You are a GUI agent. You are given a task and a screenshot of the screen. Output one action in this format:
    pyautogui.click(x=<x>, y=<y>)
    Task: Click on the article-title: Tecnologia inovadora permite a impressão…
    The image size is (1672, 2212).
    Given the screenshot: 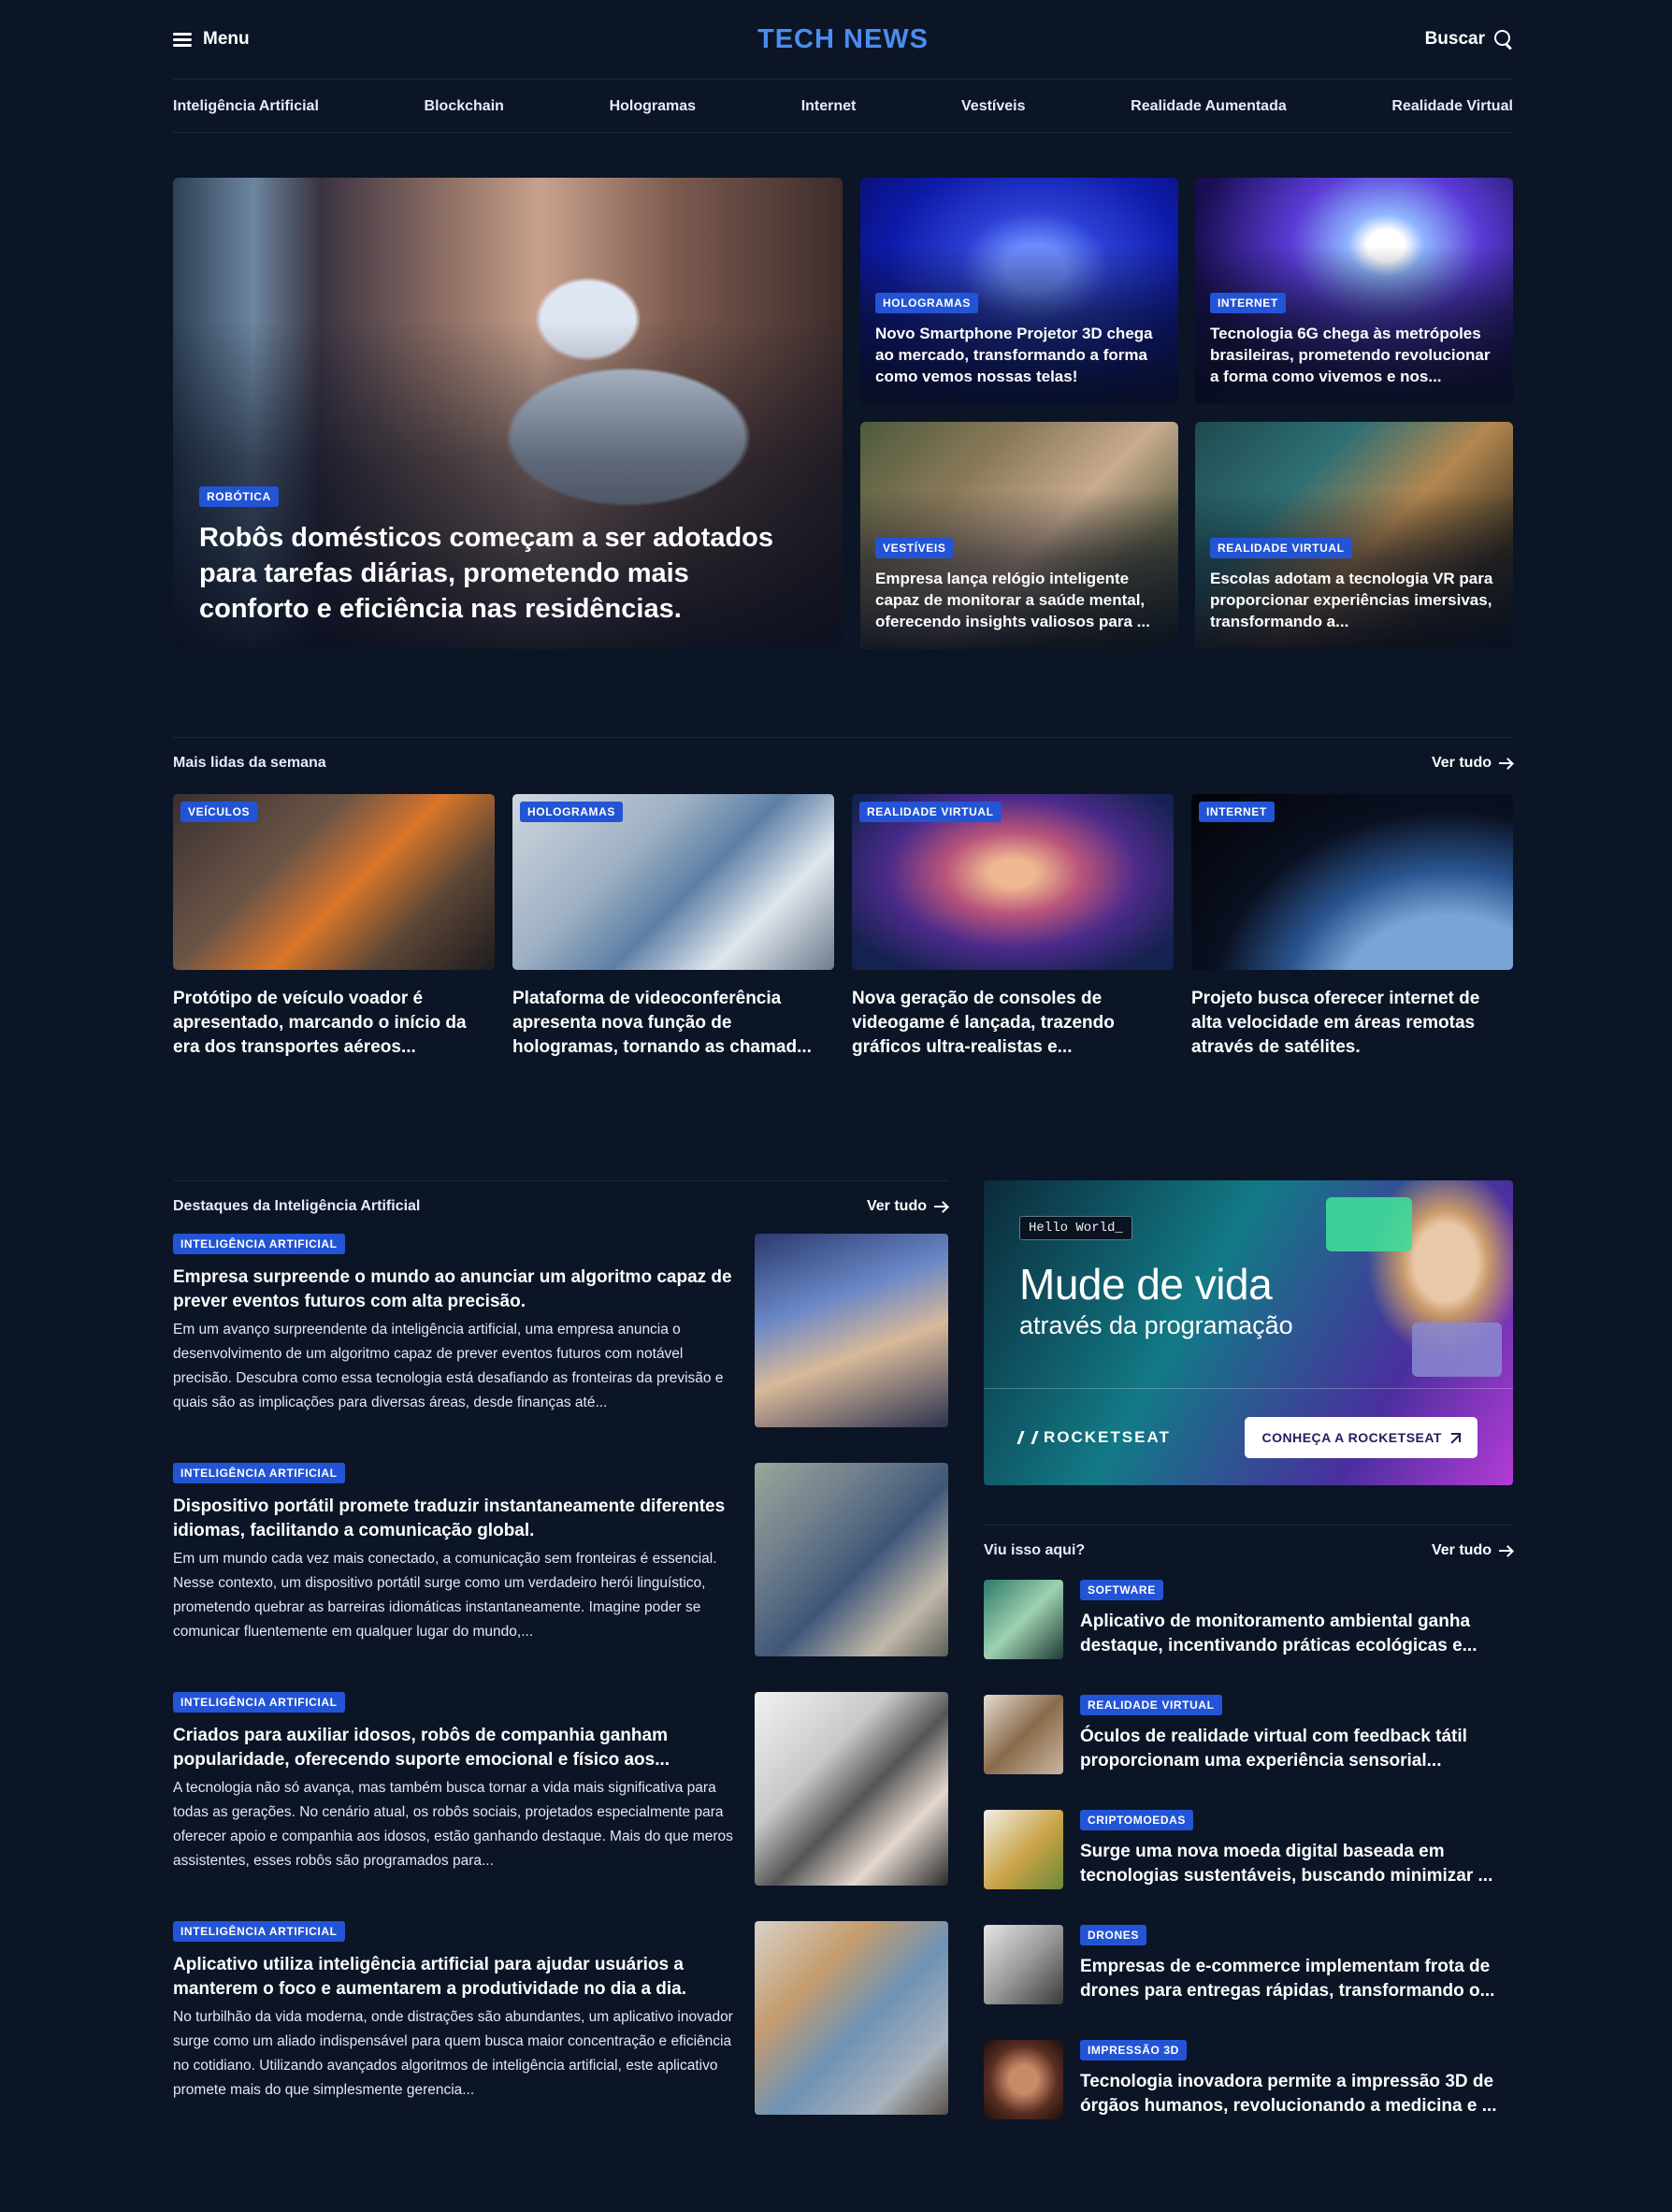 What is the action you would take?
    pyautogui.click(x=1296, y=2094)
    